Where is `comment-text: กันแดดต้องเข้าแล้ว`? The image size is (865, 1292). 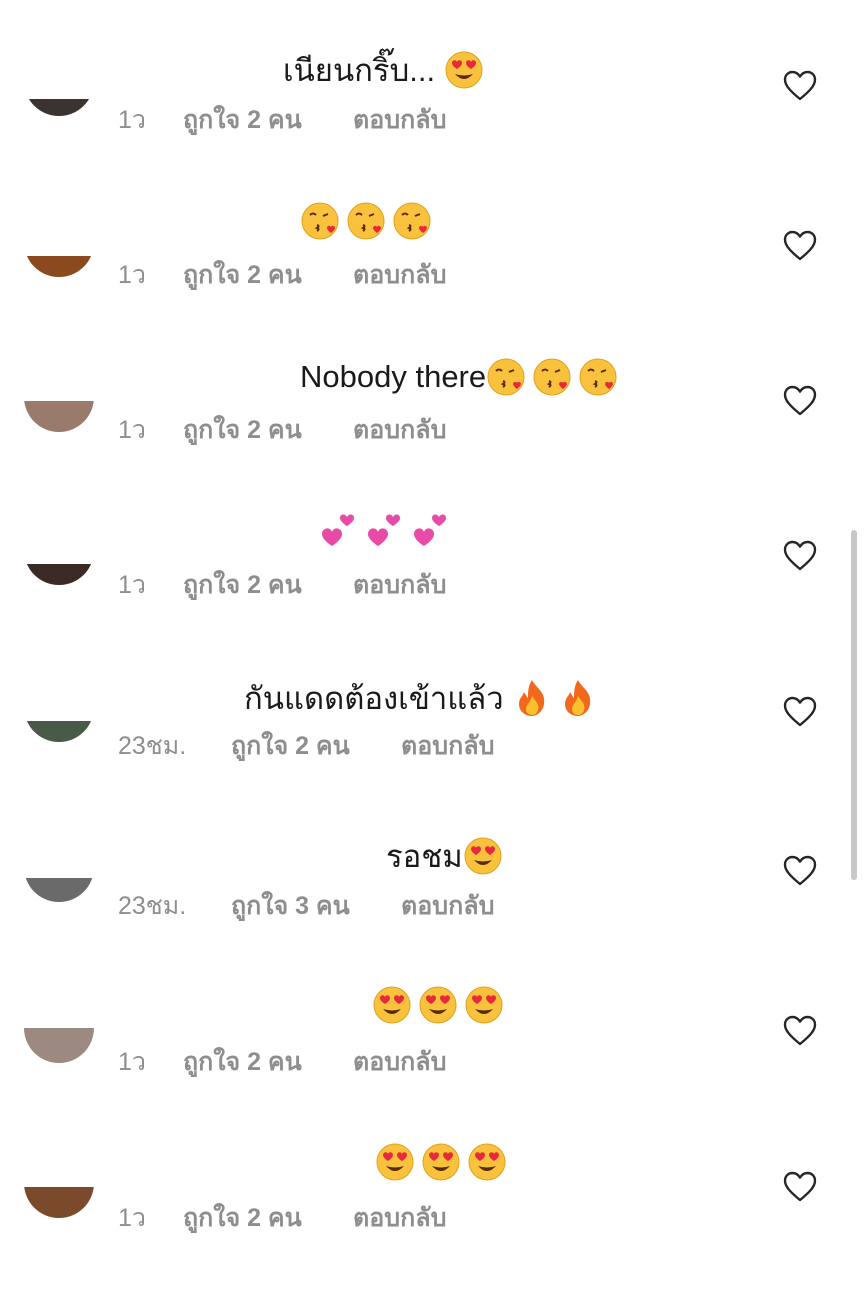 comment-text: กันแดดต้องเข้าแล้ว is located at coordinates (421, 698).